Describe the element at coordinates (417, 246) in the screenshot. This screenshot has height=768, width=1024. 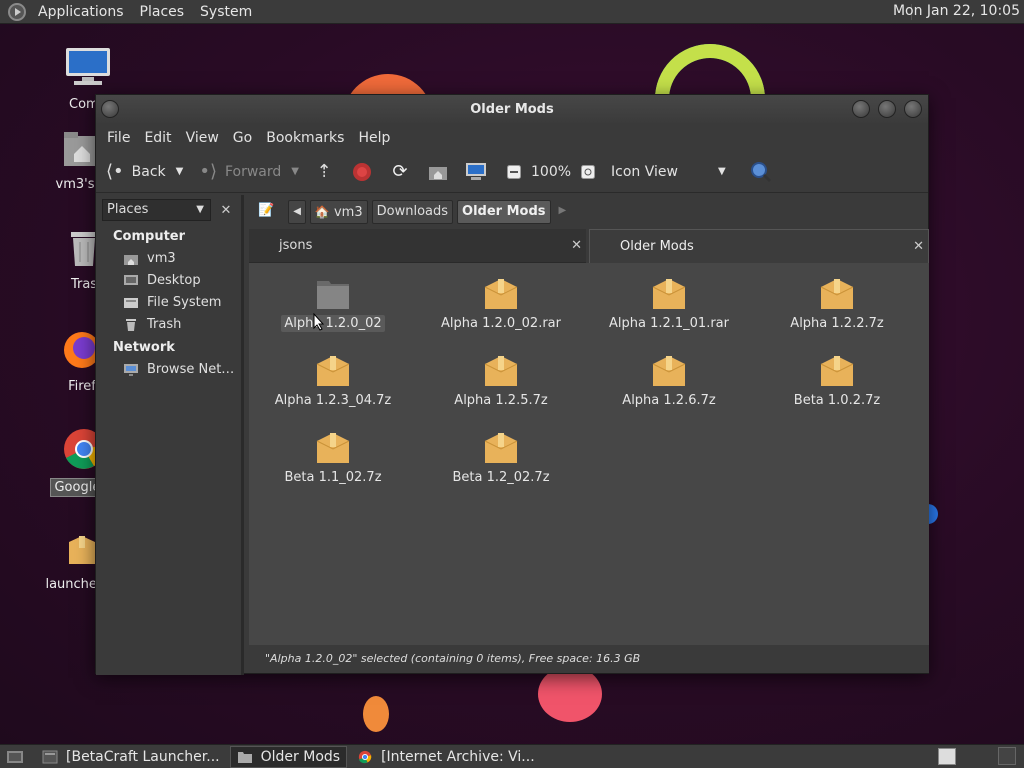
I see `tab-jsons: jsons ✕` at that location.